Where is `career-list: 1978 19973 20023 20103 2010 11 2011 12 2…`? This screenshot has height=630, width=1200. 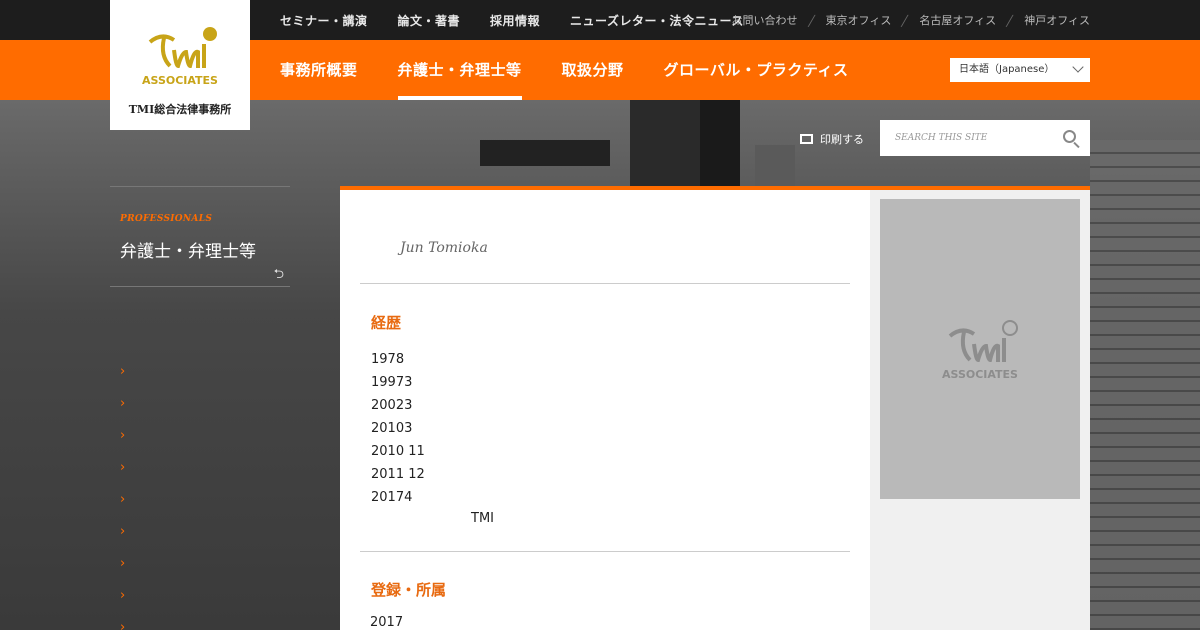
career-list: 1978 19973 20023 20103 2010 11 2011 12 2… is located at coordinates (432, 438).